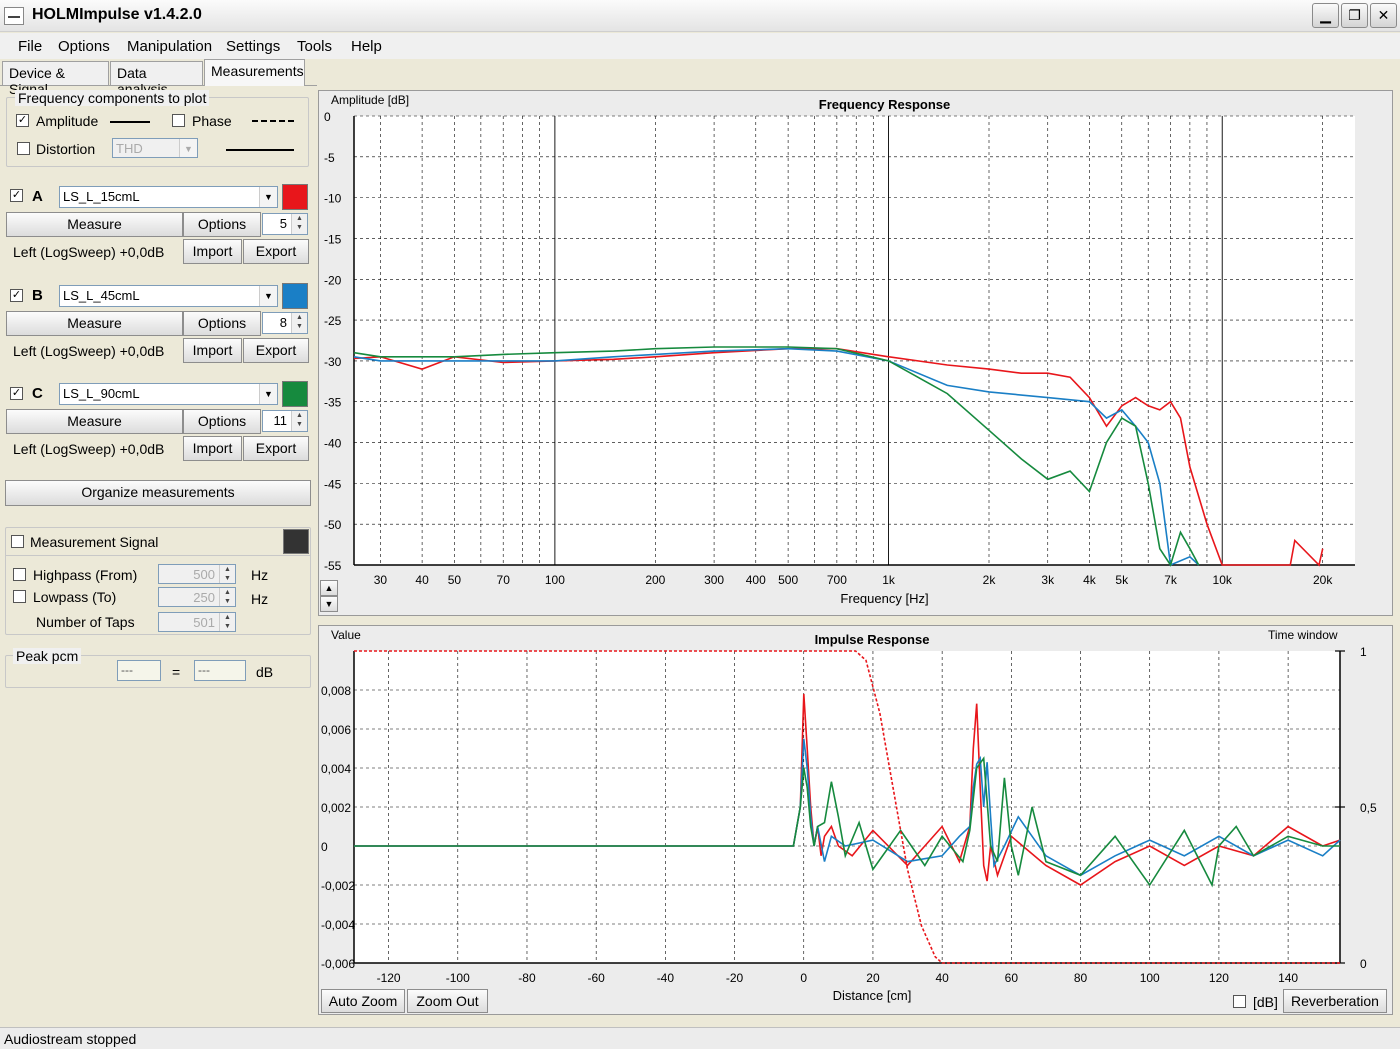  Describe the element at coordinates (885, 104) in the screenshot. I see `chart-title: Frequency Response` at that location.